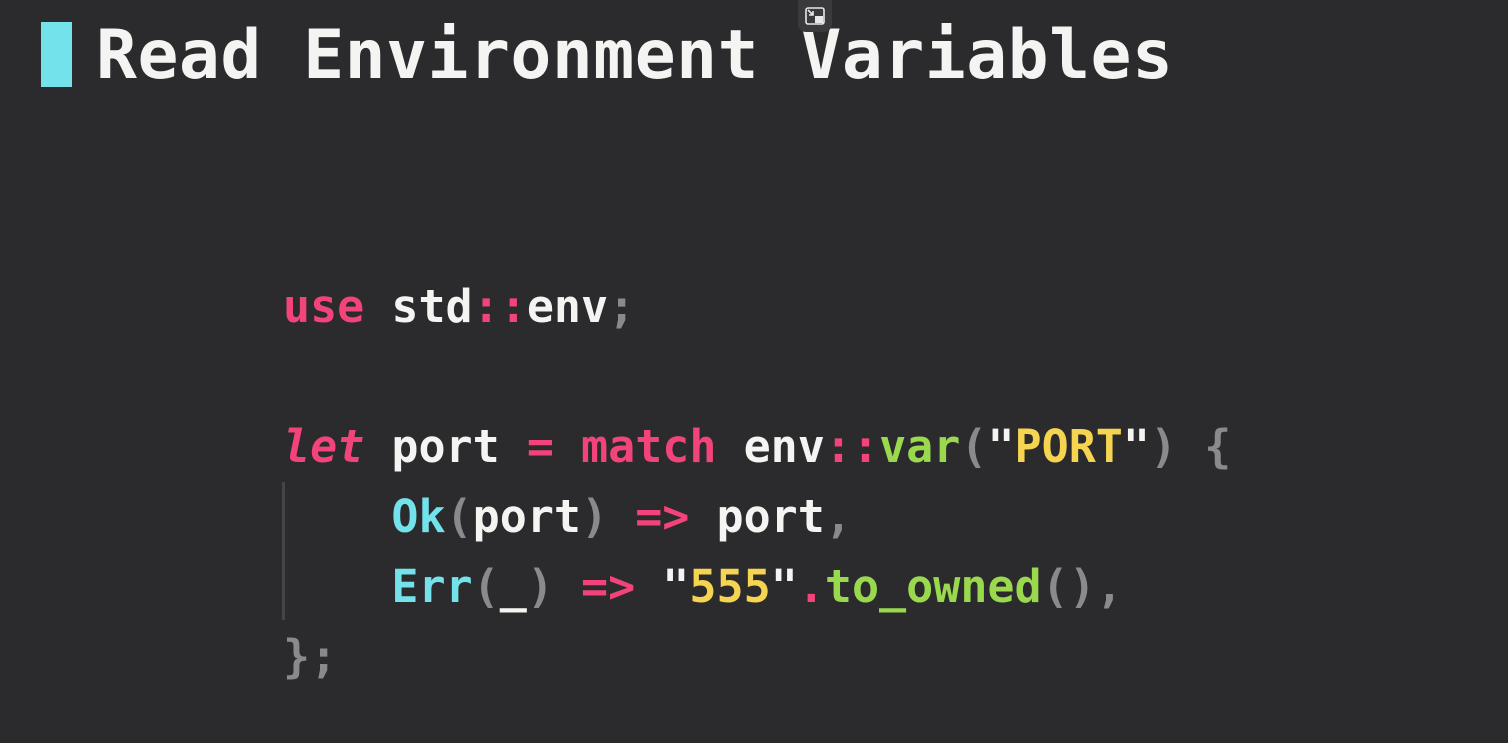 This screenshot has height=743, width=1508. What do you see at coordinates (1204, 446) in the screenshot?
I see `open-brace: {` at bounding box center [1204, 446].